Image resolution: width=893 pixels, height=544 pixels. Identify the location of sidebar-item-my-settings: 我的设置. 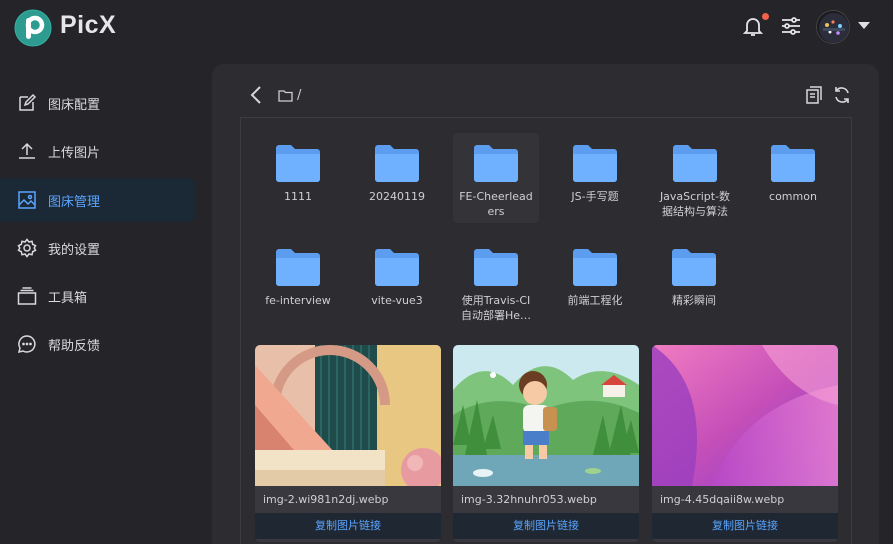
(97, 248).